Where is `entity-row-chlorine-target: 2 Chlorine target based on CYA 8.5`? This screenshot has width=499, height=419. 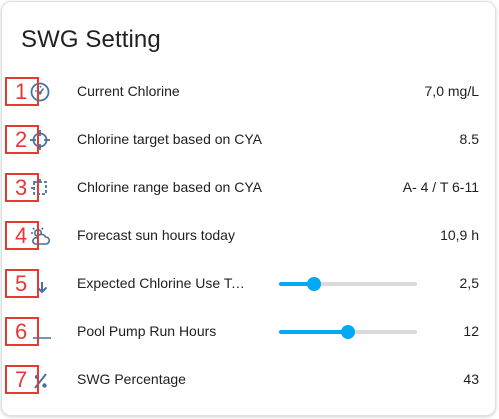 entity-row-chlorine-target: 2 Chlorine target based on CYA 8.5 is located at coordinates (249, 140).